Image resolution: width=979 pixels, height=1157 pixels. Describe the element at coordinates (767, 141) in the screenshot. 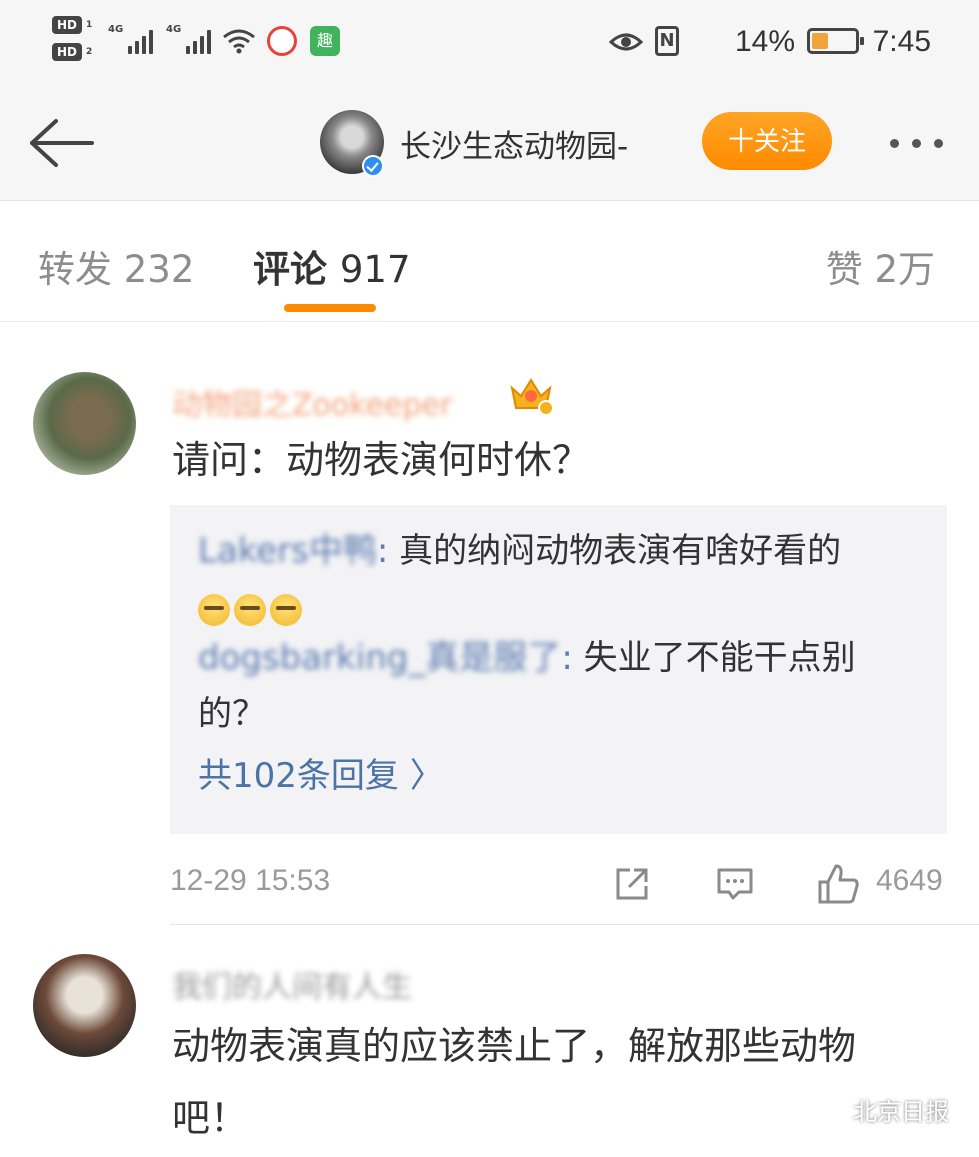

I see `follow-button: 十关注` at that location.